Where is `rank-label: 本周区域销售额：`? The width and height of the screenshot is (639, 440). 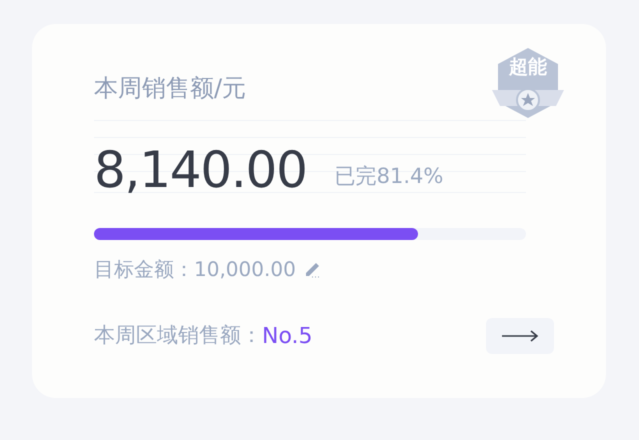
rank-label: 本周区域销售额： is located at coordinates (178, 336).